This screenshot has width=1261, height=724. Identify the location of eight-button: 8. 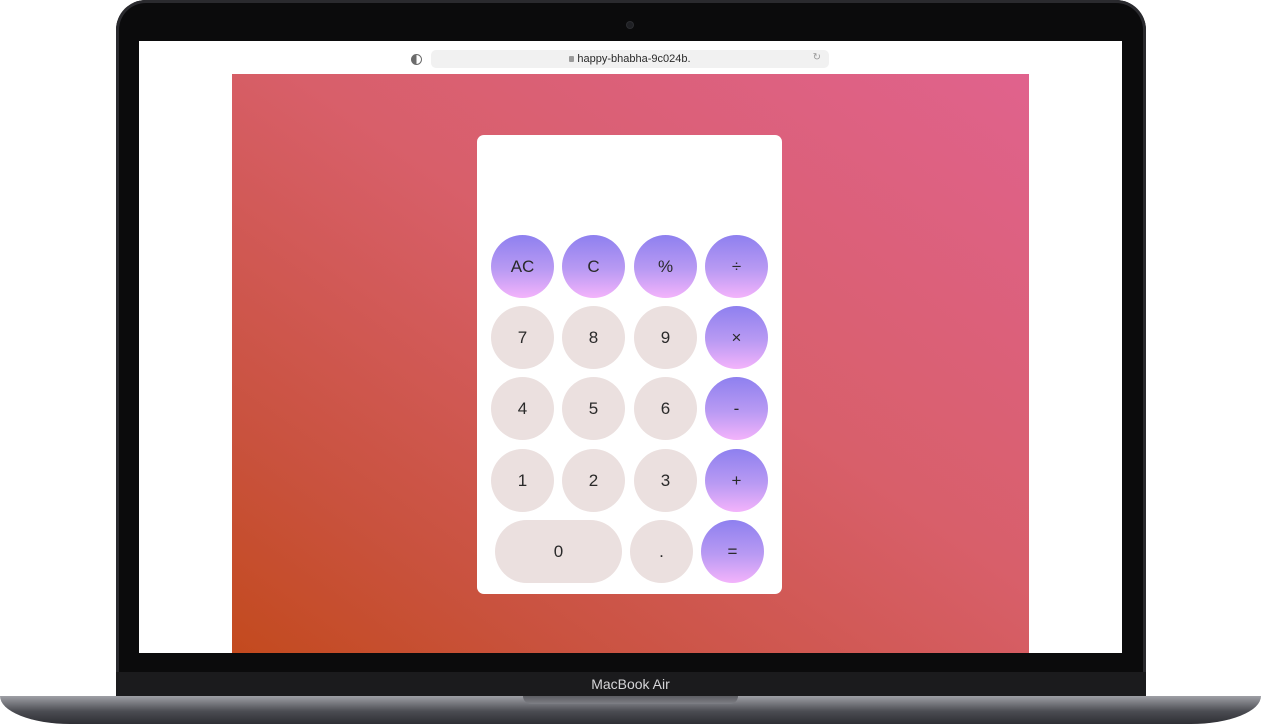
(593, 337).